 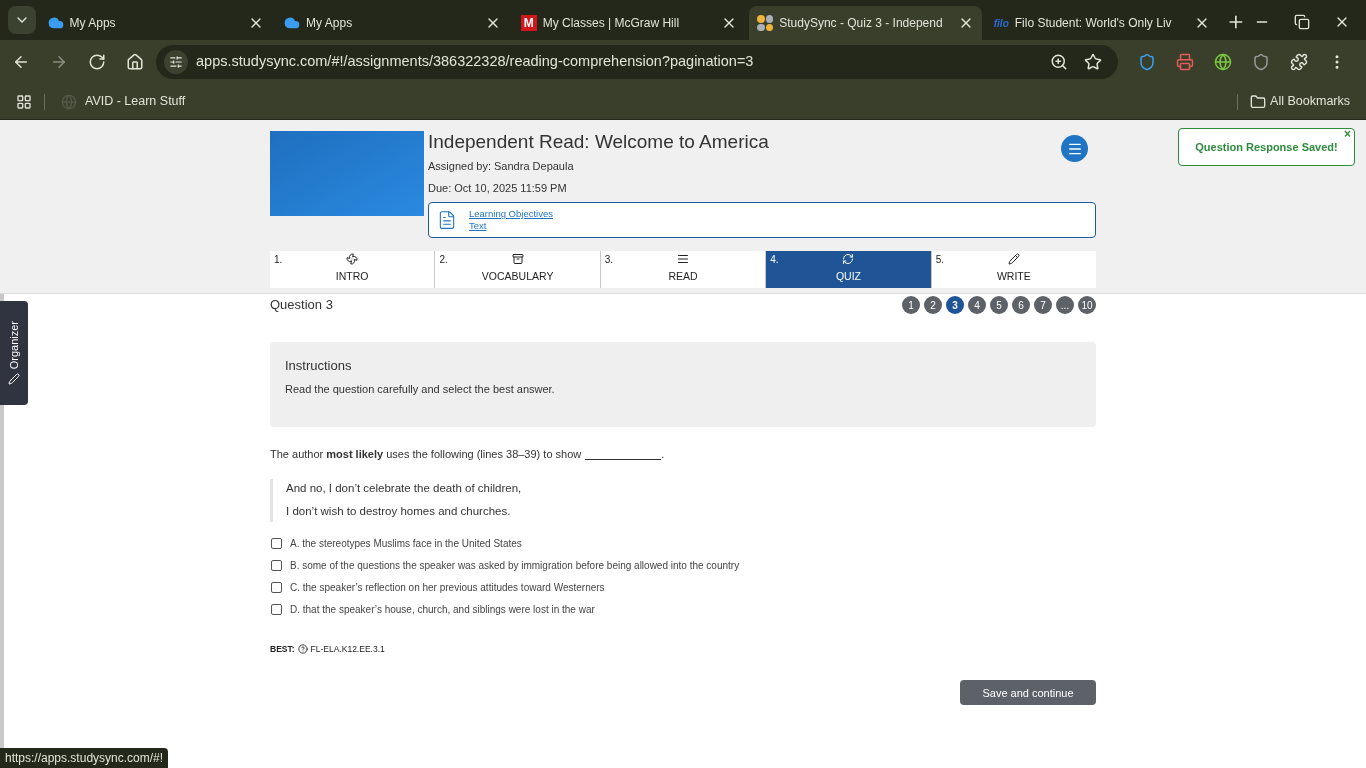 What do you see at coordinates (663, 454) in the screenshot?
I see `prompt-period: .` at bounding box center [663, 454].